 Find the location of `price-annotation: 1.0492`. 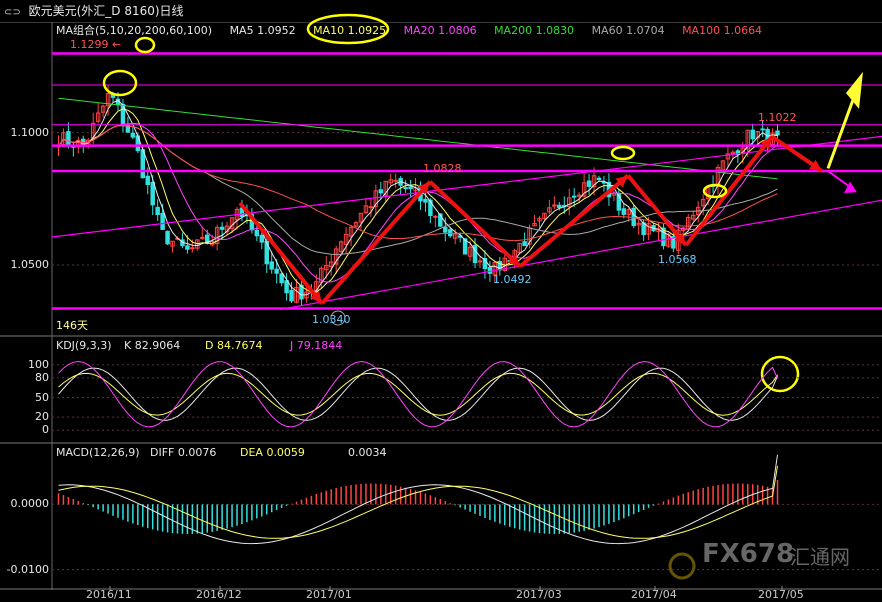

price-annotation: 1.0492 is located at coordinates (512, 280).